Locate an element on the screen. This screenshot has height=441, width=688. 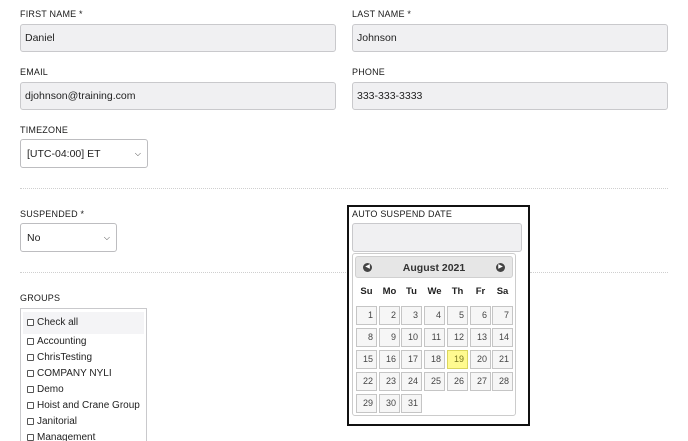
suspended-select-value: No is located at coordinates (34, 237).